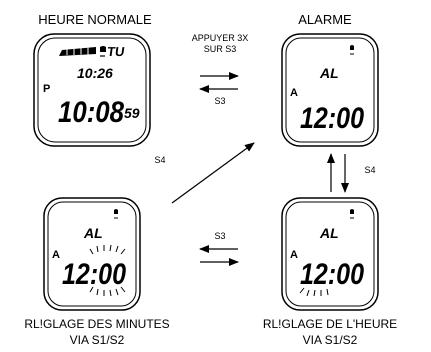  What do you see at coordinates (330, 254) in the screenshot?
I see `watch-hours-setting: AL A 12:00` at bounding box center [330, 254].